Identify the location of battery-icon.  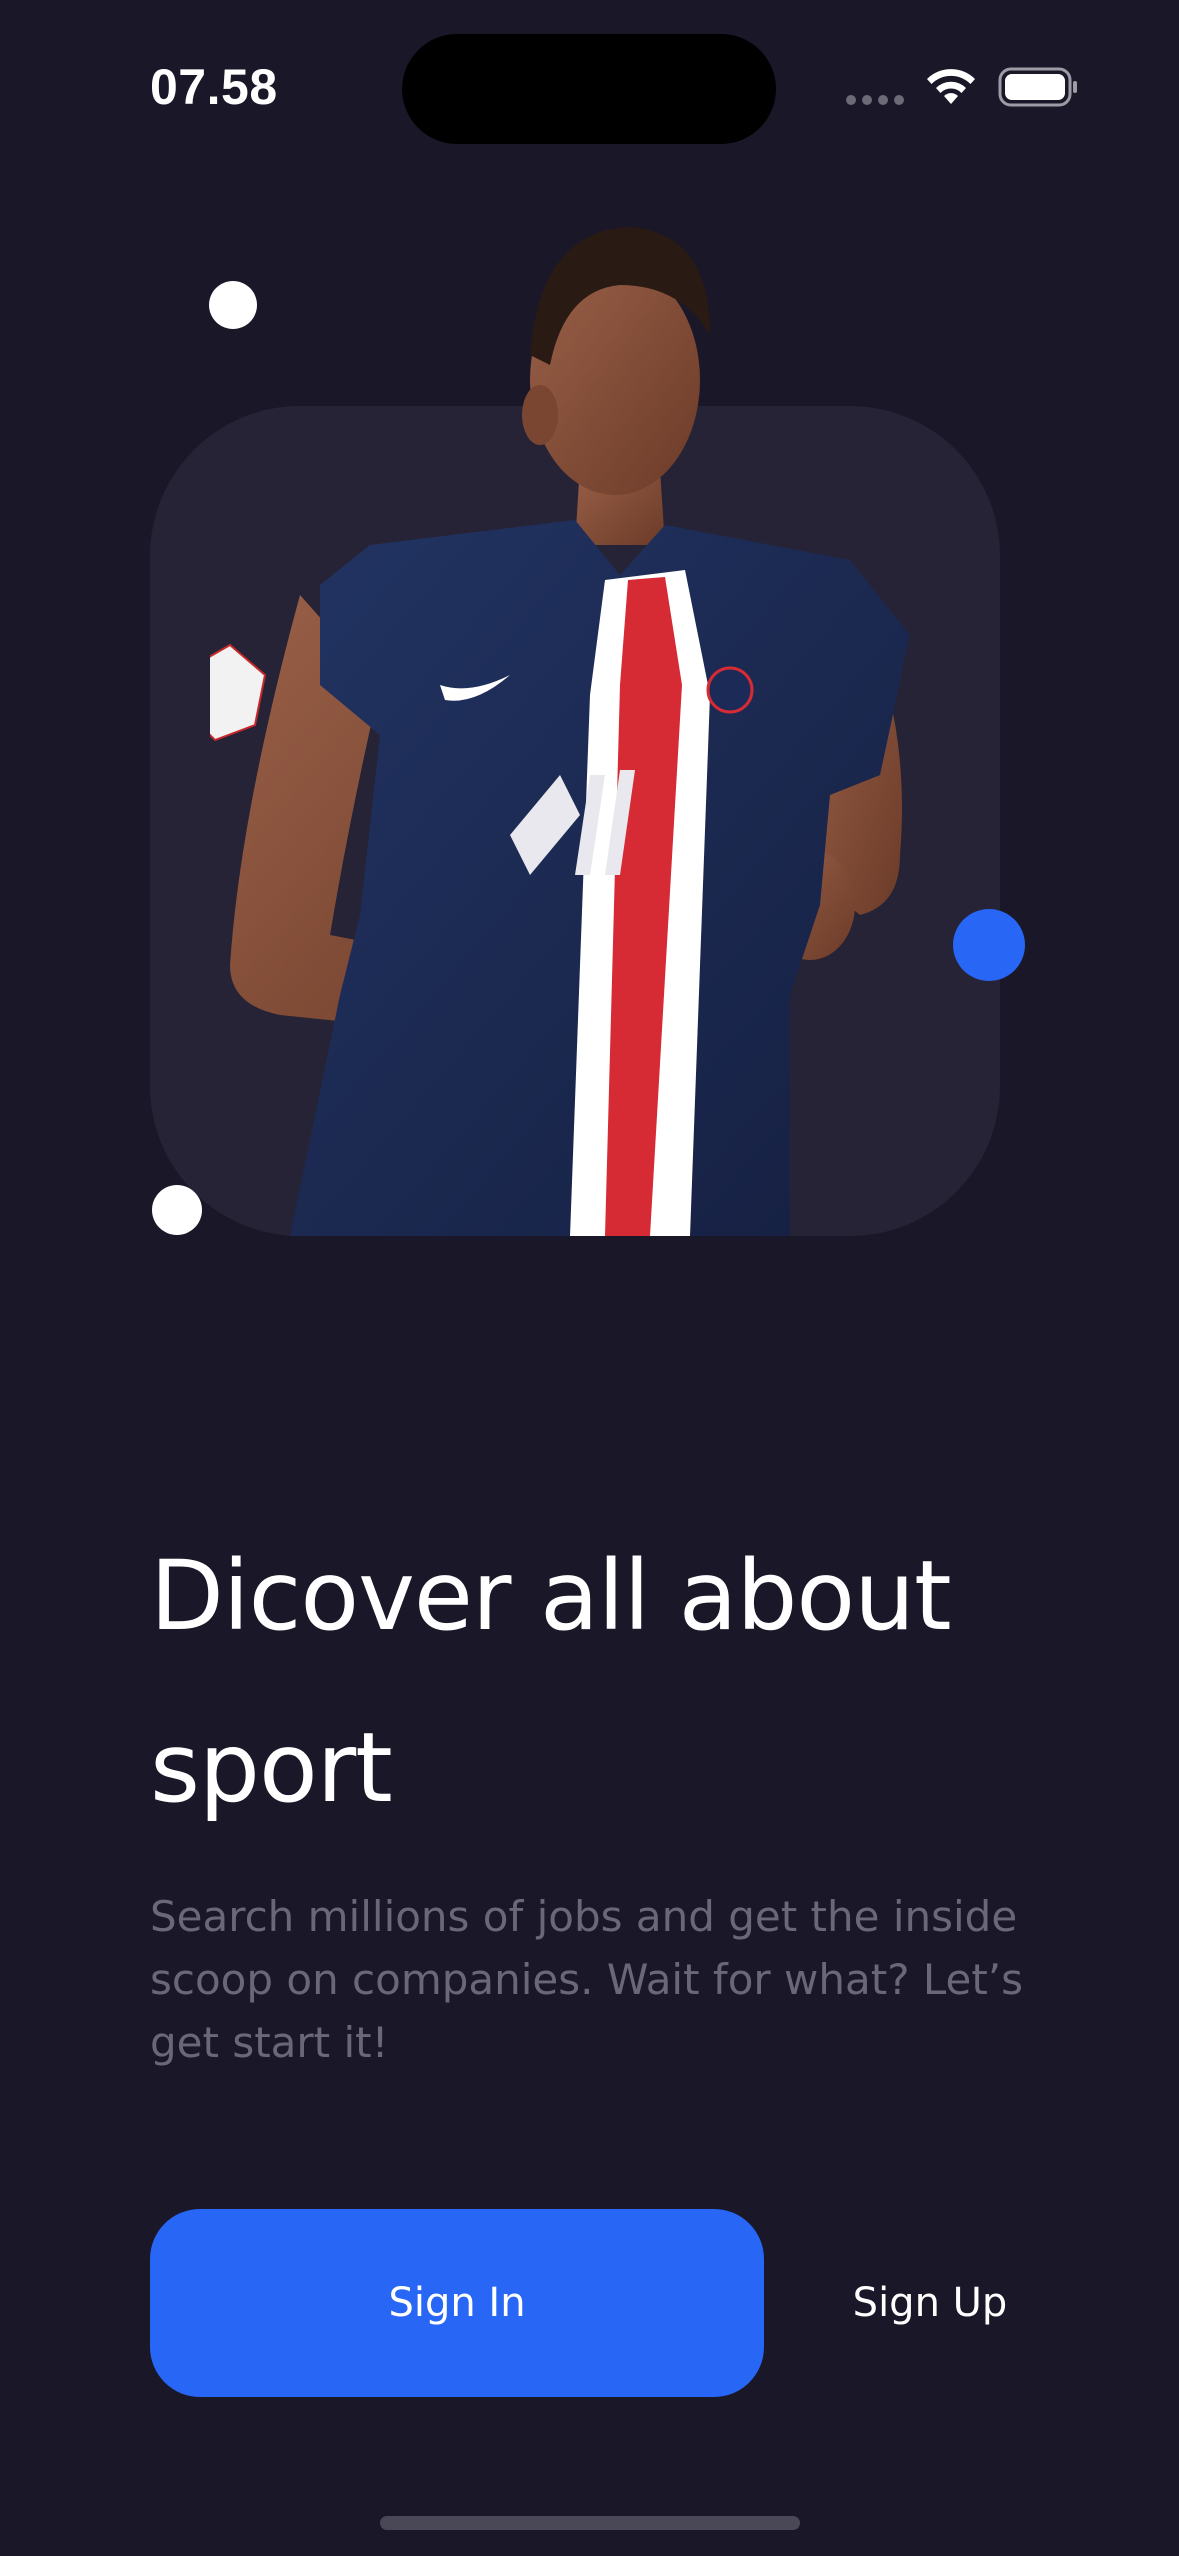
(1037, 87).